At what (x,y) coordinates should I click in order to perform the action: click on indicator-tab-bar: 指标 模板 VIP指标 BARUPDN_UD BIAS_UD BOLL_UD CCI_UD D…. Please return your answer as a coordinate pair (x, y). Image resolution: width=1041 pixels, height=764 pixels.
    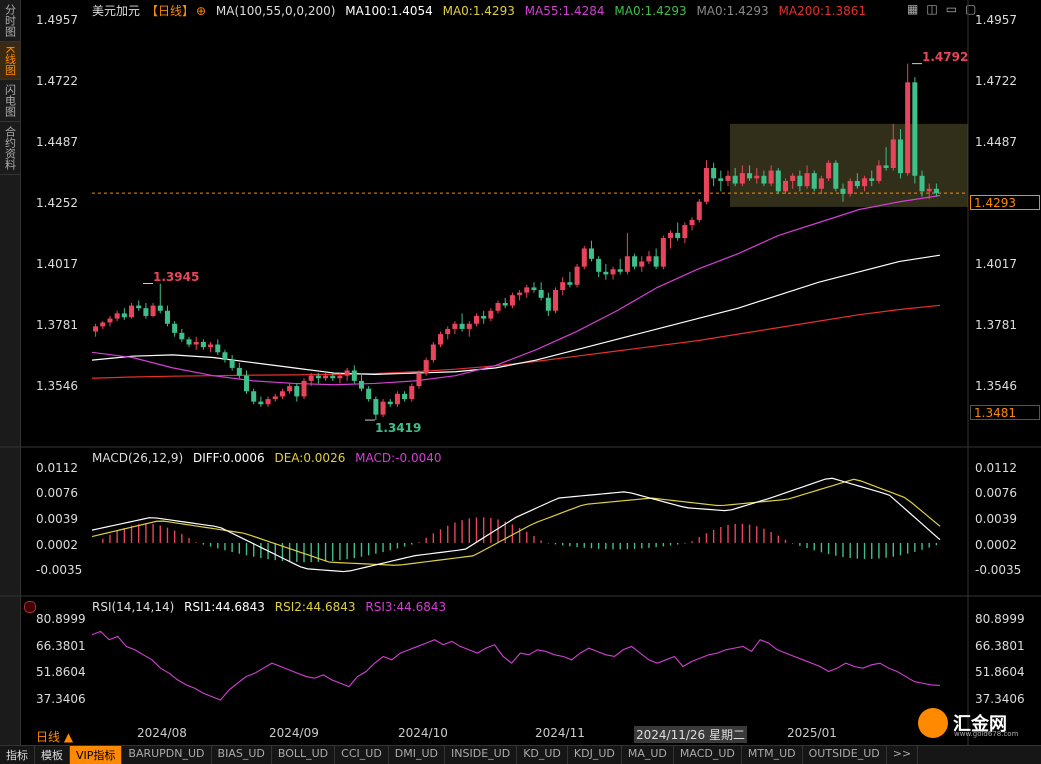
    Looking at the image, I should click on (520, 754).